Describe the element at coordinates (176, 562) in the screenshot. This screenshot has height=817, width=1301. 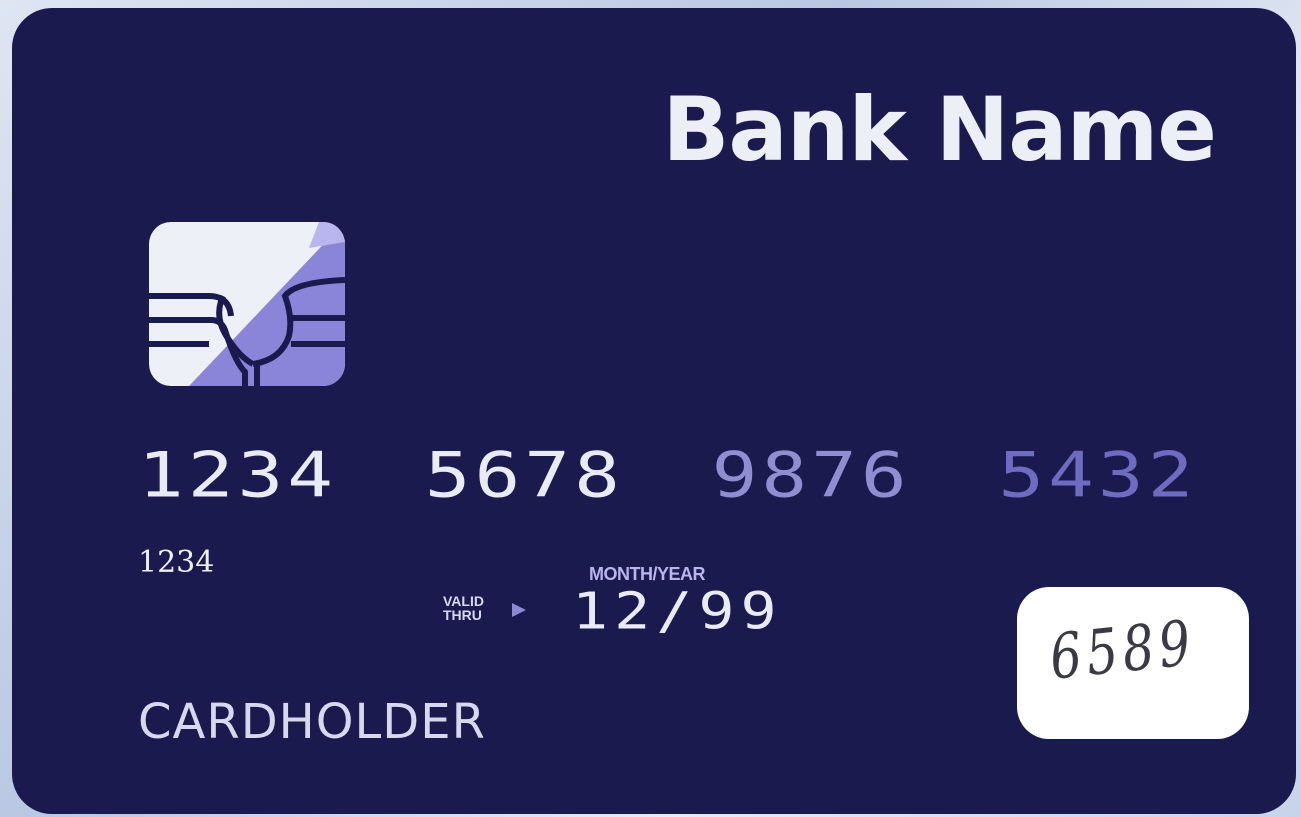
I see `card-small-number: 1234` at that location.